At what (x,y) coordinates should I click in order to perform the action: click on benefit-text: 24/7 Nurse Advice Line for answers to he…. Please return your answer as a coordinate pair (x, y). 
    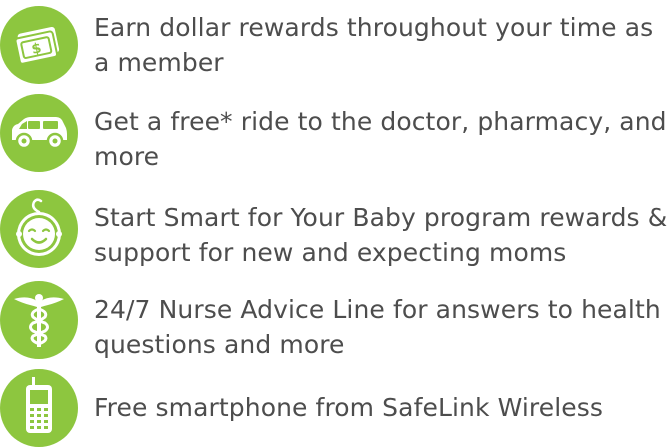
    Looking at the image, I should click on (377, 327).